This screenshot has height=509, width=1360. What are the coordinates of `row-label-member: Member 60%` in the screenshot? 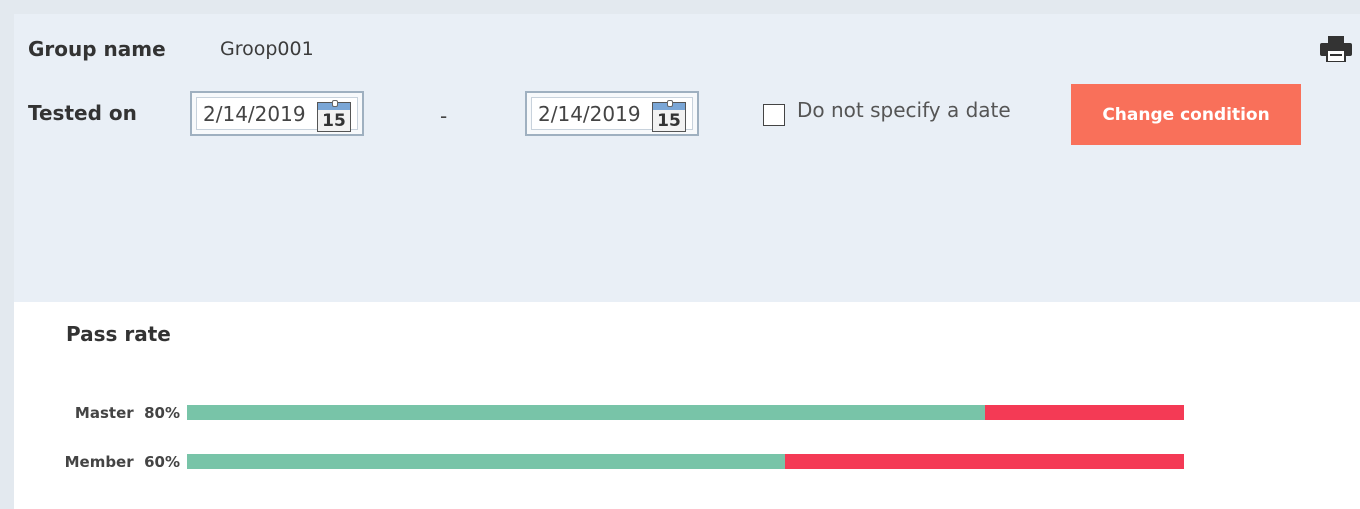 It's located at (105, 462).